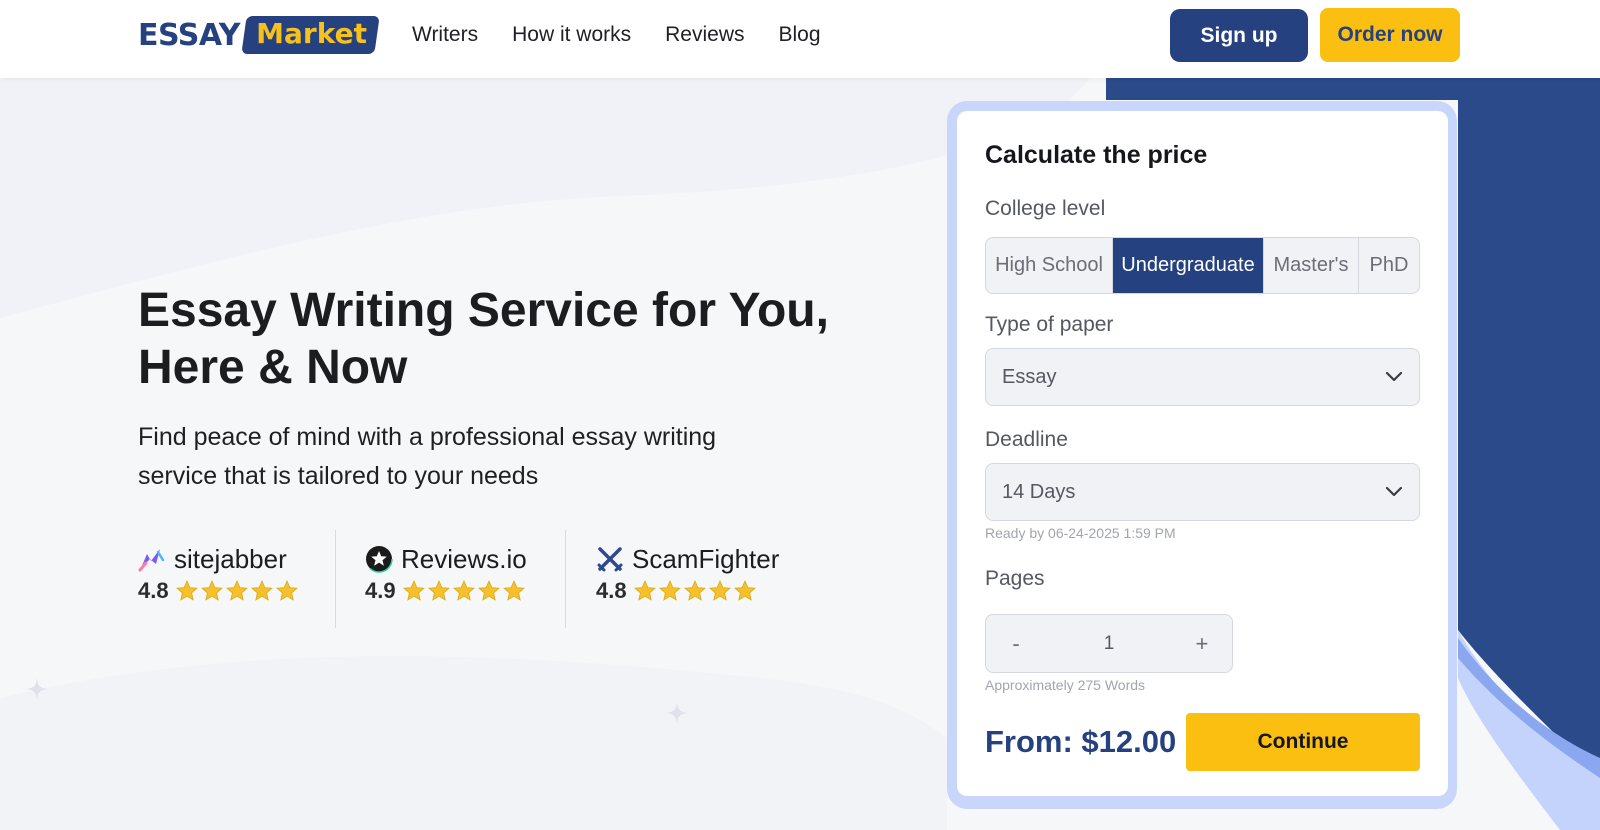  I want to click on deadline-select: 14 Days, so click(1202, 492).